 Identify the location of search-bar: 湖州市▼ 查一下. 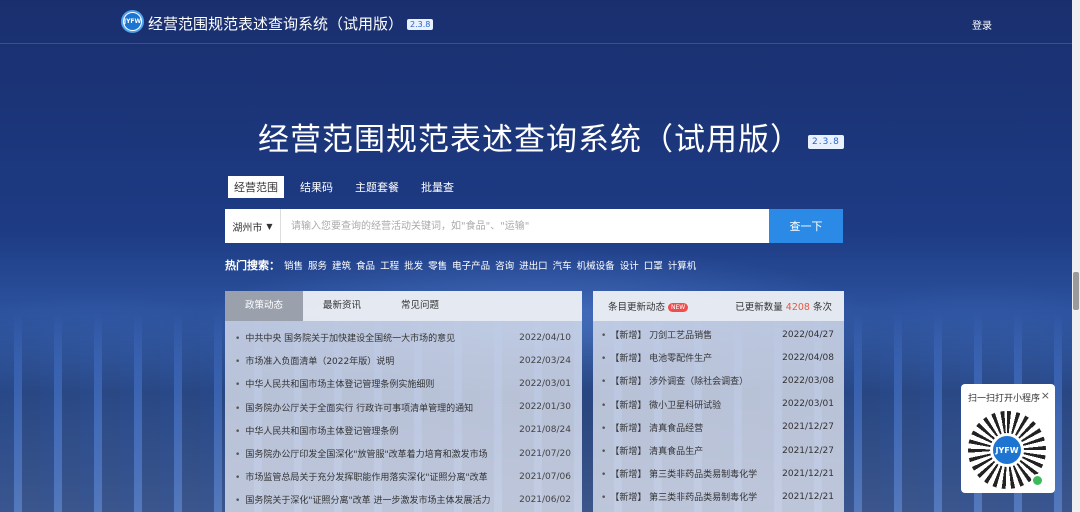
(534, 226).